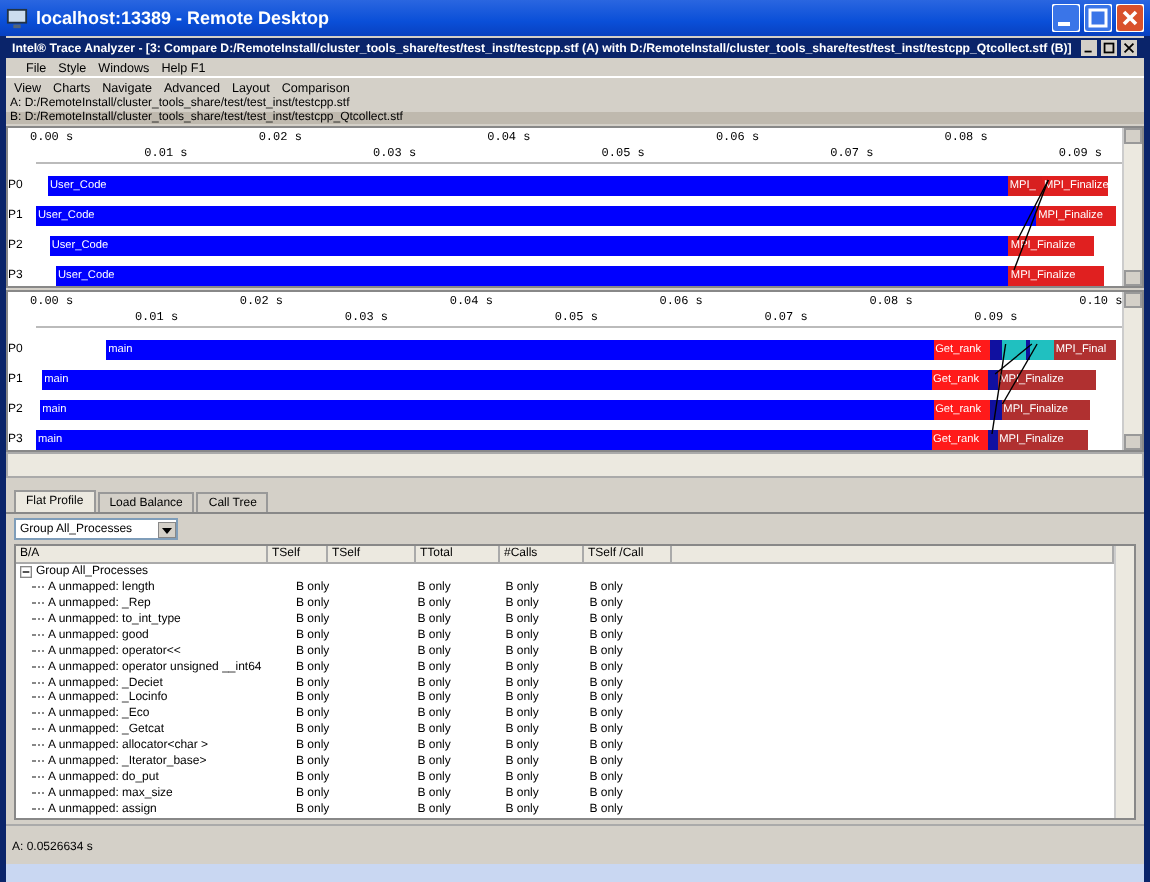  What do you see at coordinates (1129, 48) in the screenshot?
I see `close-icon` at bounding box center [1129, 48].